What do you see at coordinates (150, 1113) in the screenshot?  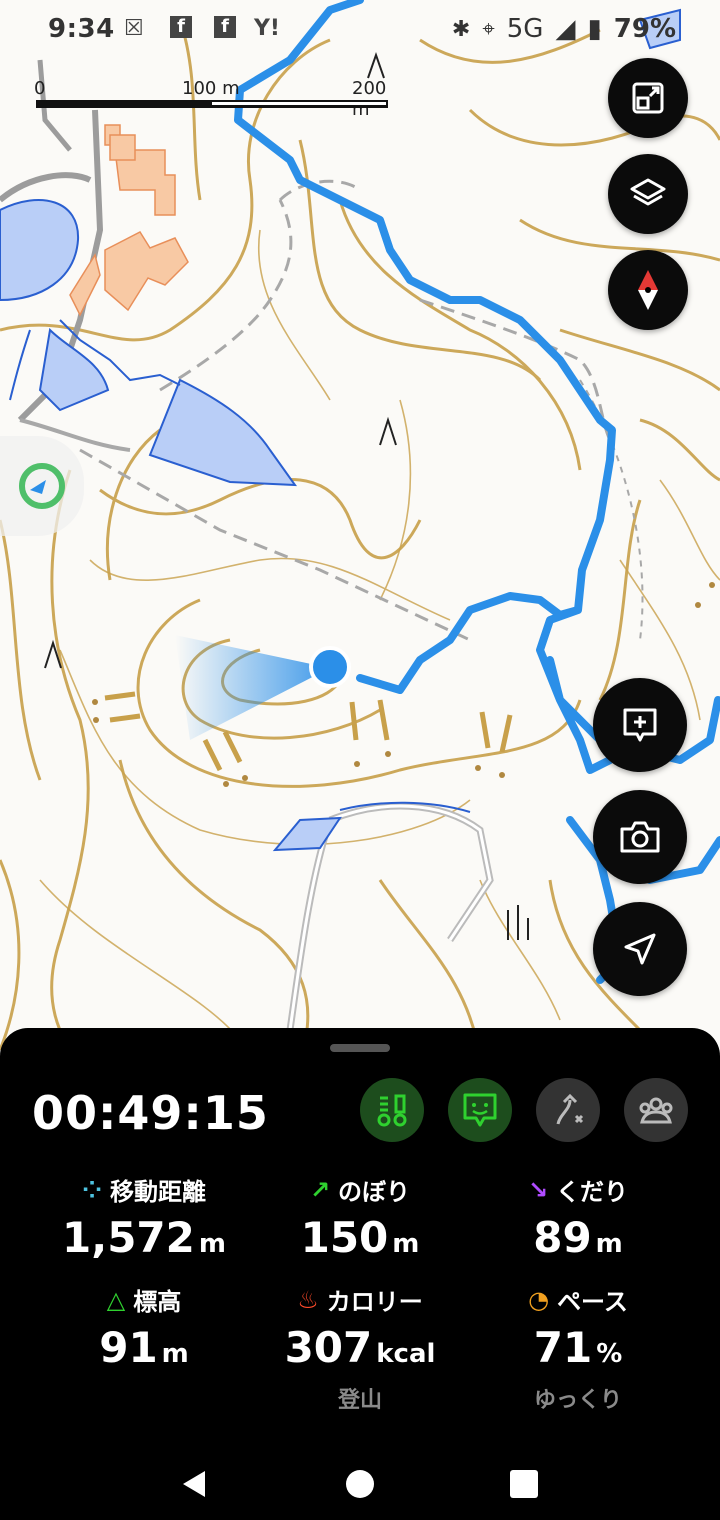 I see `elapsed-timer: 00:49:15` at bounding box center [150, 1113].